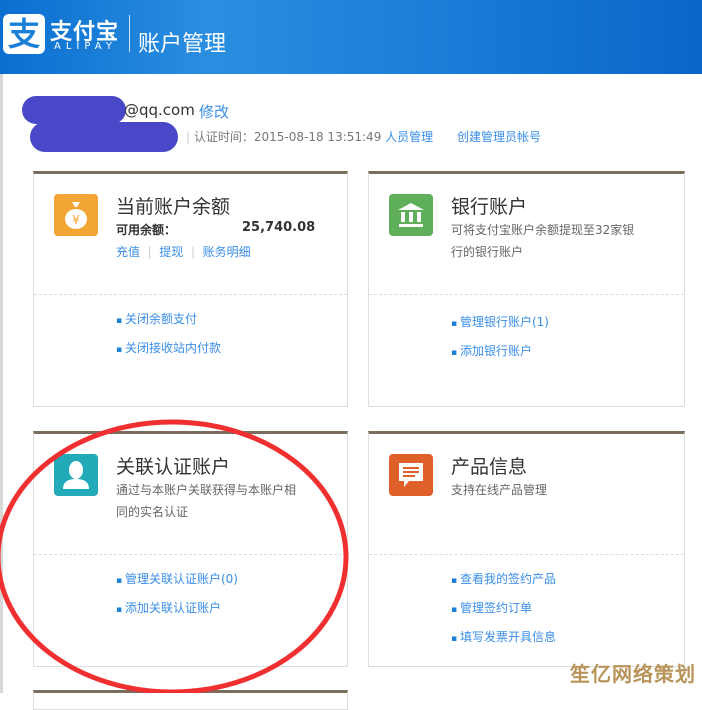 The width and height of the screenshot is (702, 710). I want to click on next-card, so click(190, 700).